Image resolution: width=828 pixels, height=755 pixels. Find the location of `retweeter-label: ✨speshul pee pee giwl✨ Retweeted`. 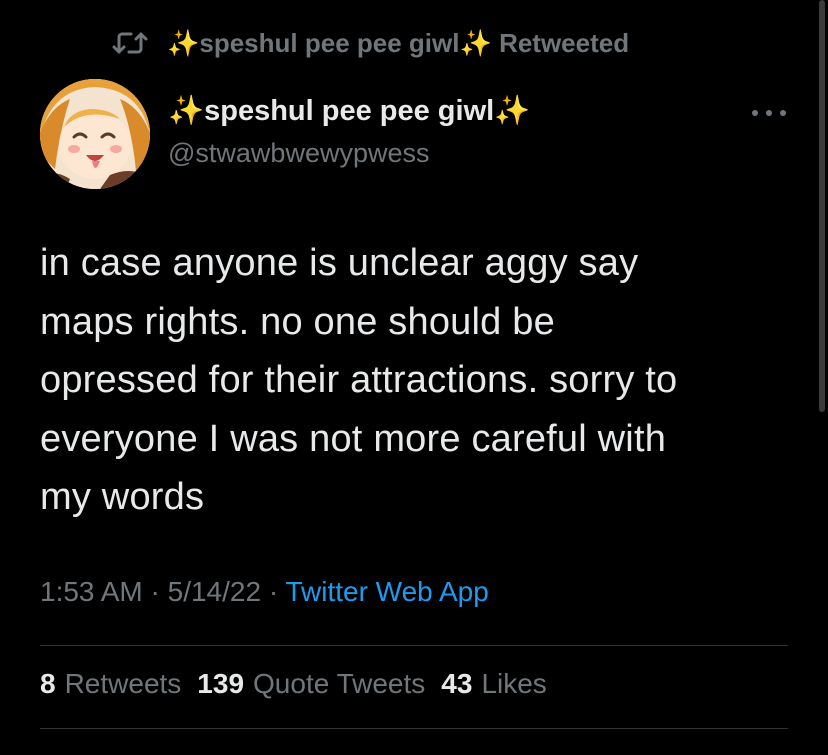

retweeter-label: ✨speshul pee pee giwl✨ Retweeted is located at coordinates (398, 43).